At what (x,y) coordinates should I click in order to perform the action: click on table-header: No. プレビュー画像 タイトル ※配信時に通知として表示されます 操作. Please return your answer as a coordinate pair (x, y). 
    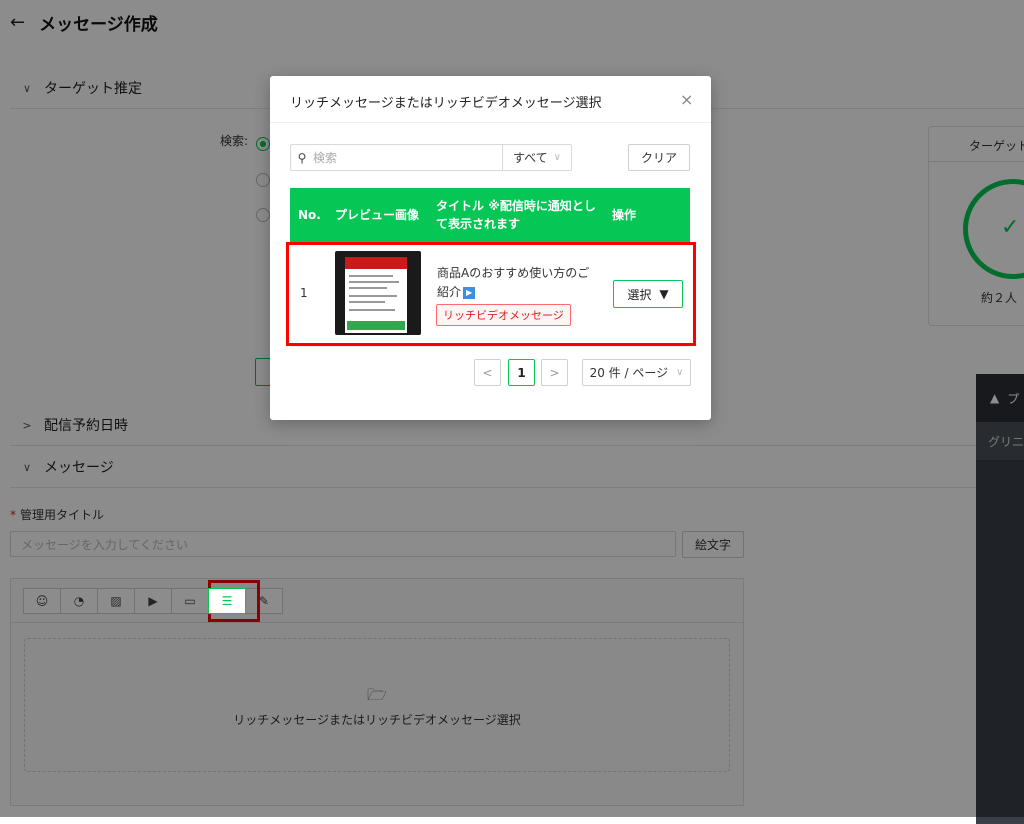
    Looking at the image, I should click on (490, 215).